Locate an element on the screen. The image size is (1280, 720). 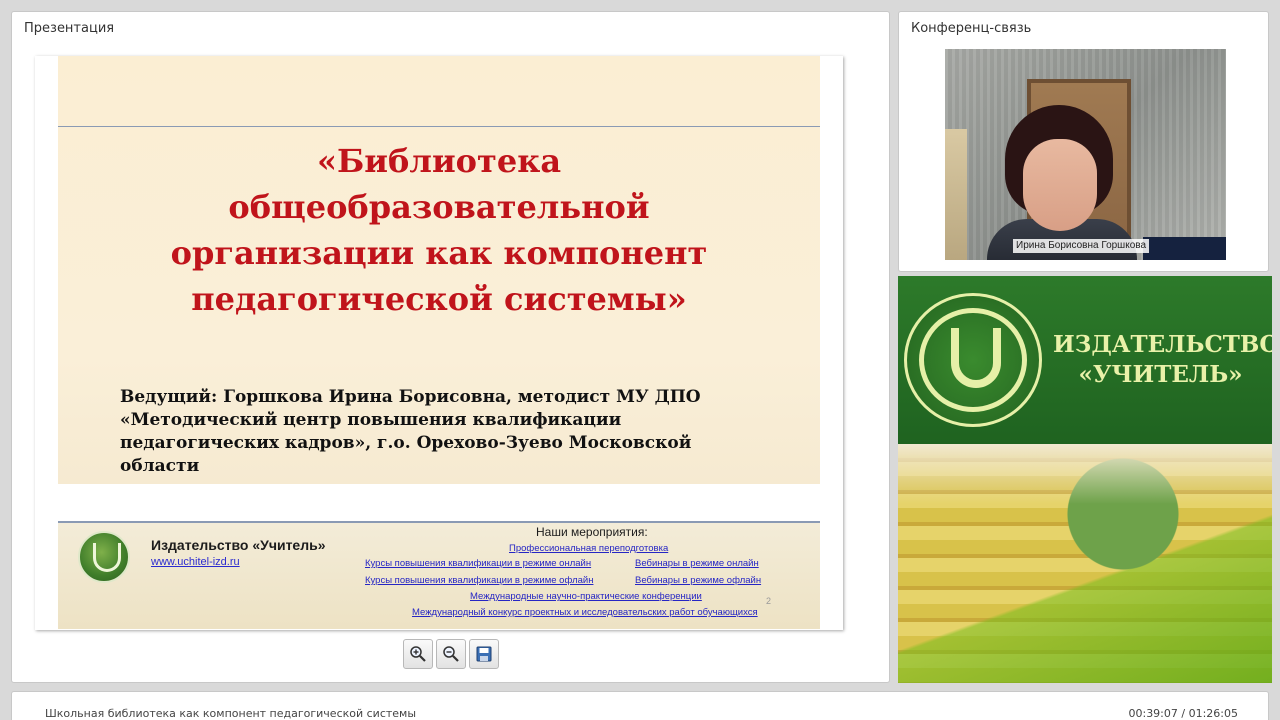
presentation-panel-title: Презентация is located at coordinates (69, 28).